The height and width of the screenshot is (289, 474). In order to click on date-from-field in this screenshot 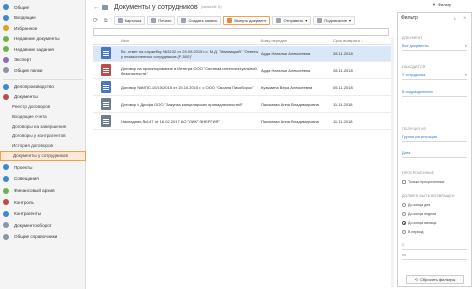, I will do `click(434, 249)`.